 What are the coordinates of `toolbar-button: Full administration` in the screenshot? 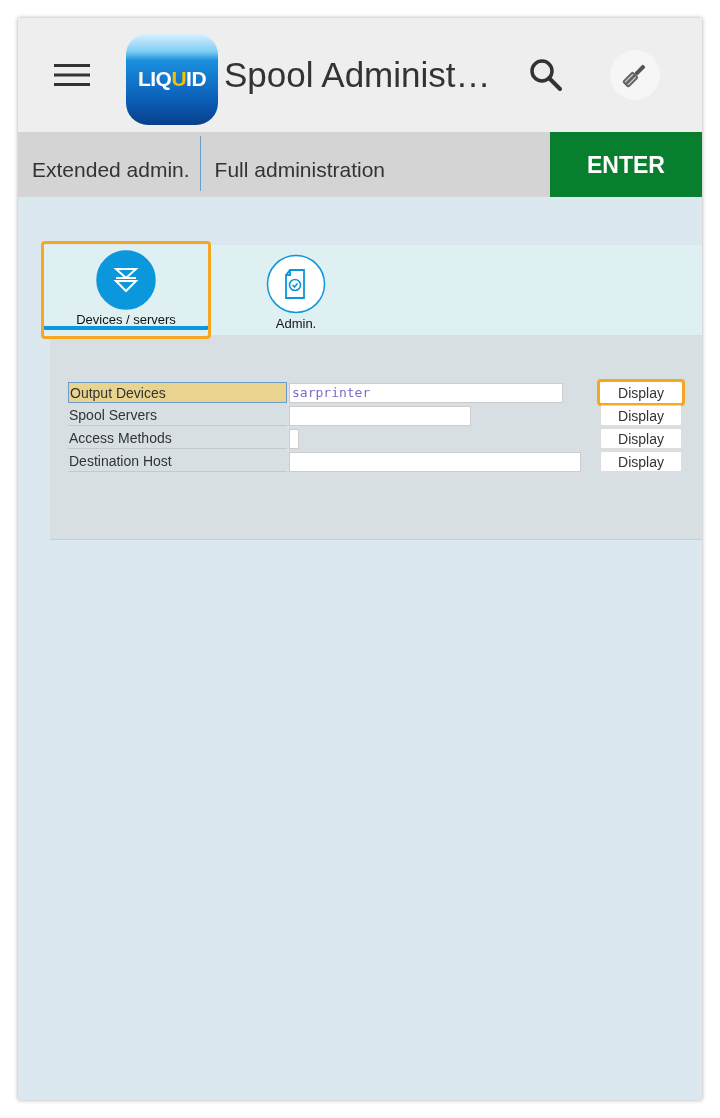 It's located at (292, 164).